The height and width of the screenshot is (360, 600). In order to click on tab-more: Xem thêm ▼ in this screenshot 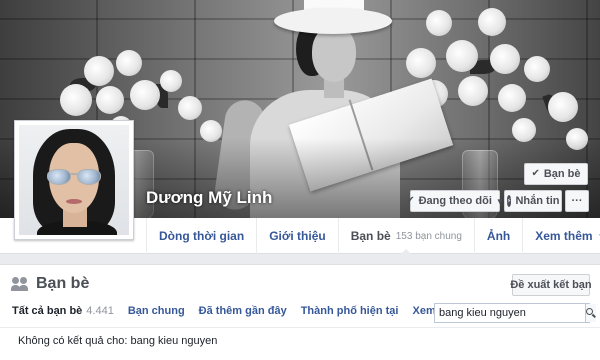, I will do `click(561, 236)`.